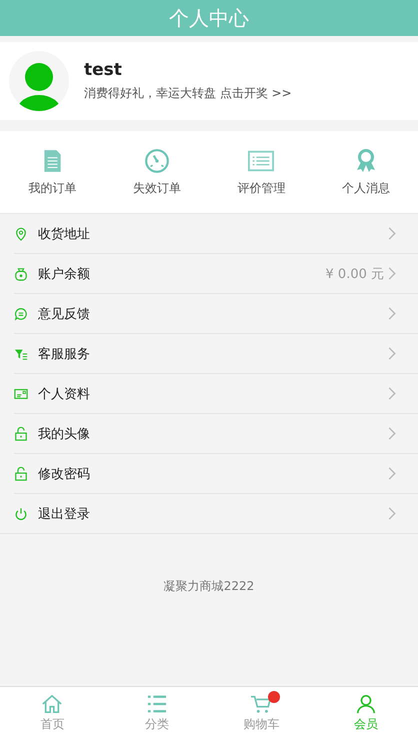  Describe the element at coordinates (216, 274) in the screenshot. I see `menu-item: 账户余额 ¥ 0.00 元` at that location.